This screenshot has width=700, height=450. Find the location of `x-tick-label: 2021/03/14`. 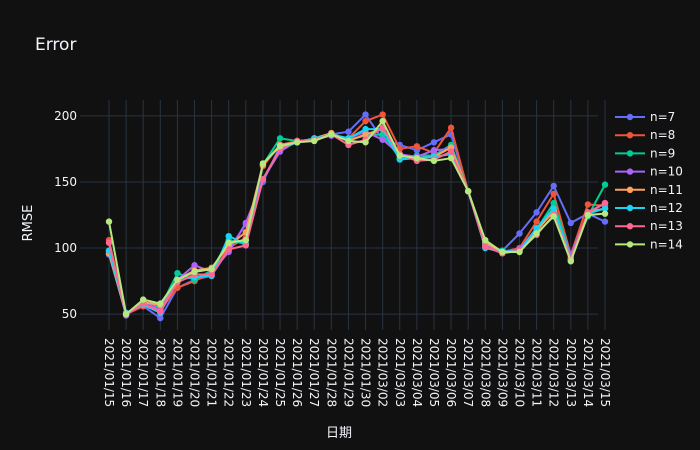

x-tick-label: 2021/03/14 is located at coordinates (588, 372).